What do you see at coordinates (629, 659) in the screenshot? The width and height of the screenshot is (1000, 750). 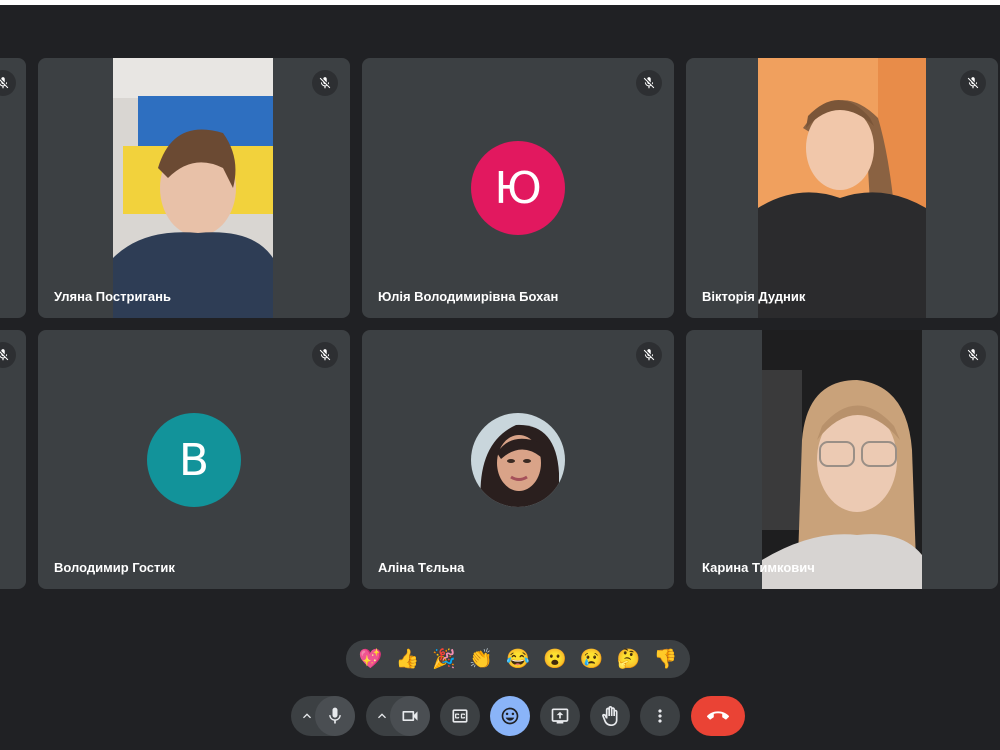 I see `reaction-thinking: 🤔` at bounding box center [629, 659].